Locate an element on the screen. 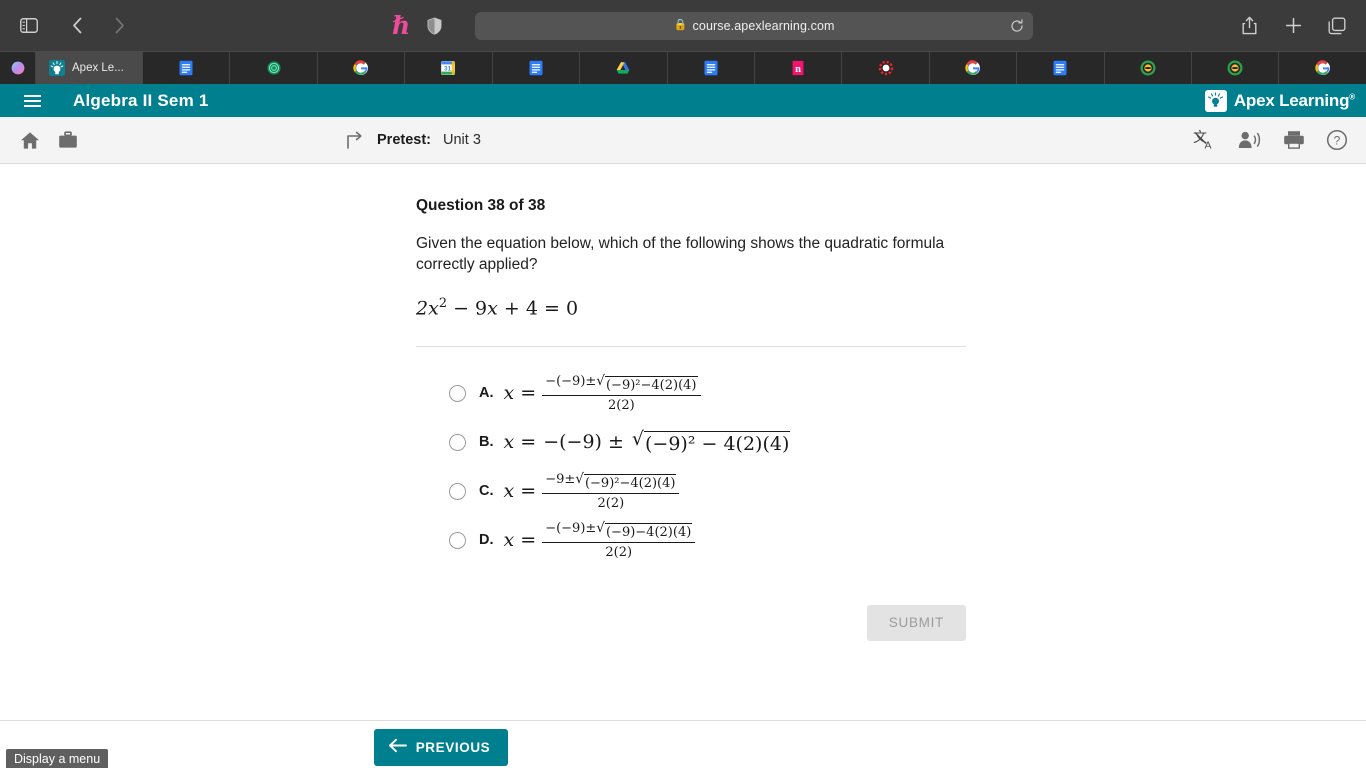  secondary-toolbar: Pretest: Unit 3 文A ? is located at coordinates (683, 140).